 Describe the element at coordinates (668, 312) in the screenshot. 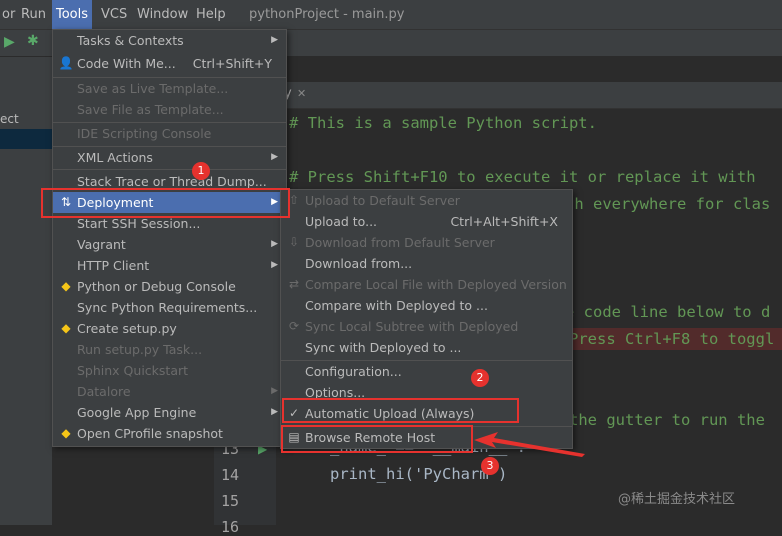

I see `code-line: e code line below to d` at that location.